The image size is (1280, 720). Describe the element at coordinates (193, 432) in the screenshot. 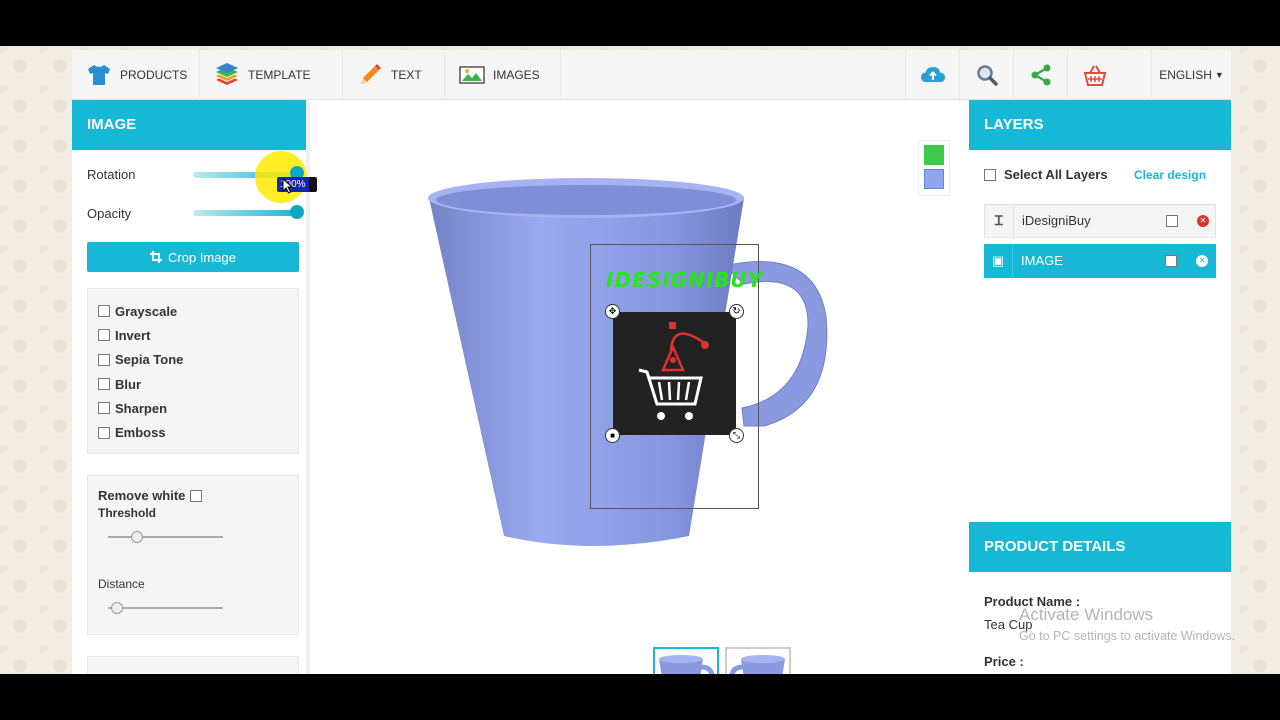

I see `filter-emboss: Emboss` at that location.